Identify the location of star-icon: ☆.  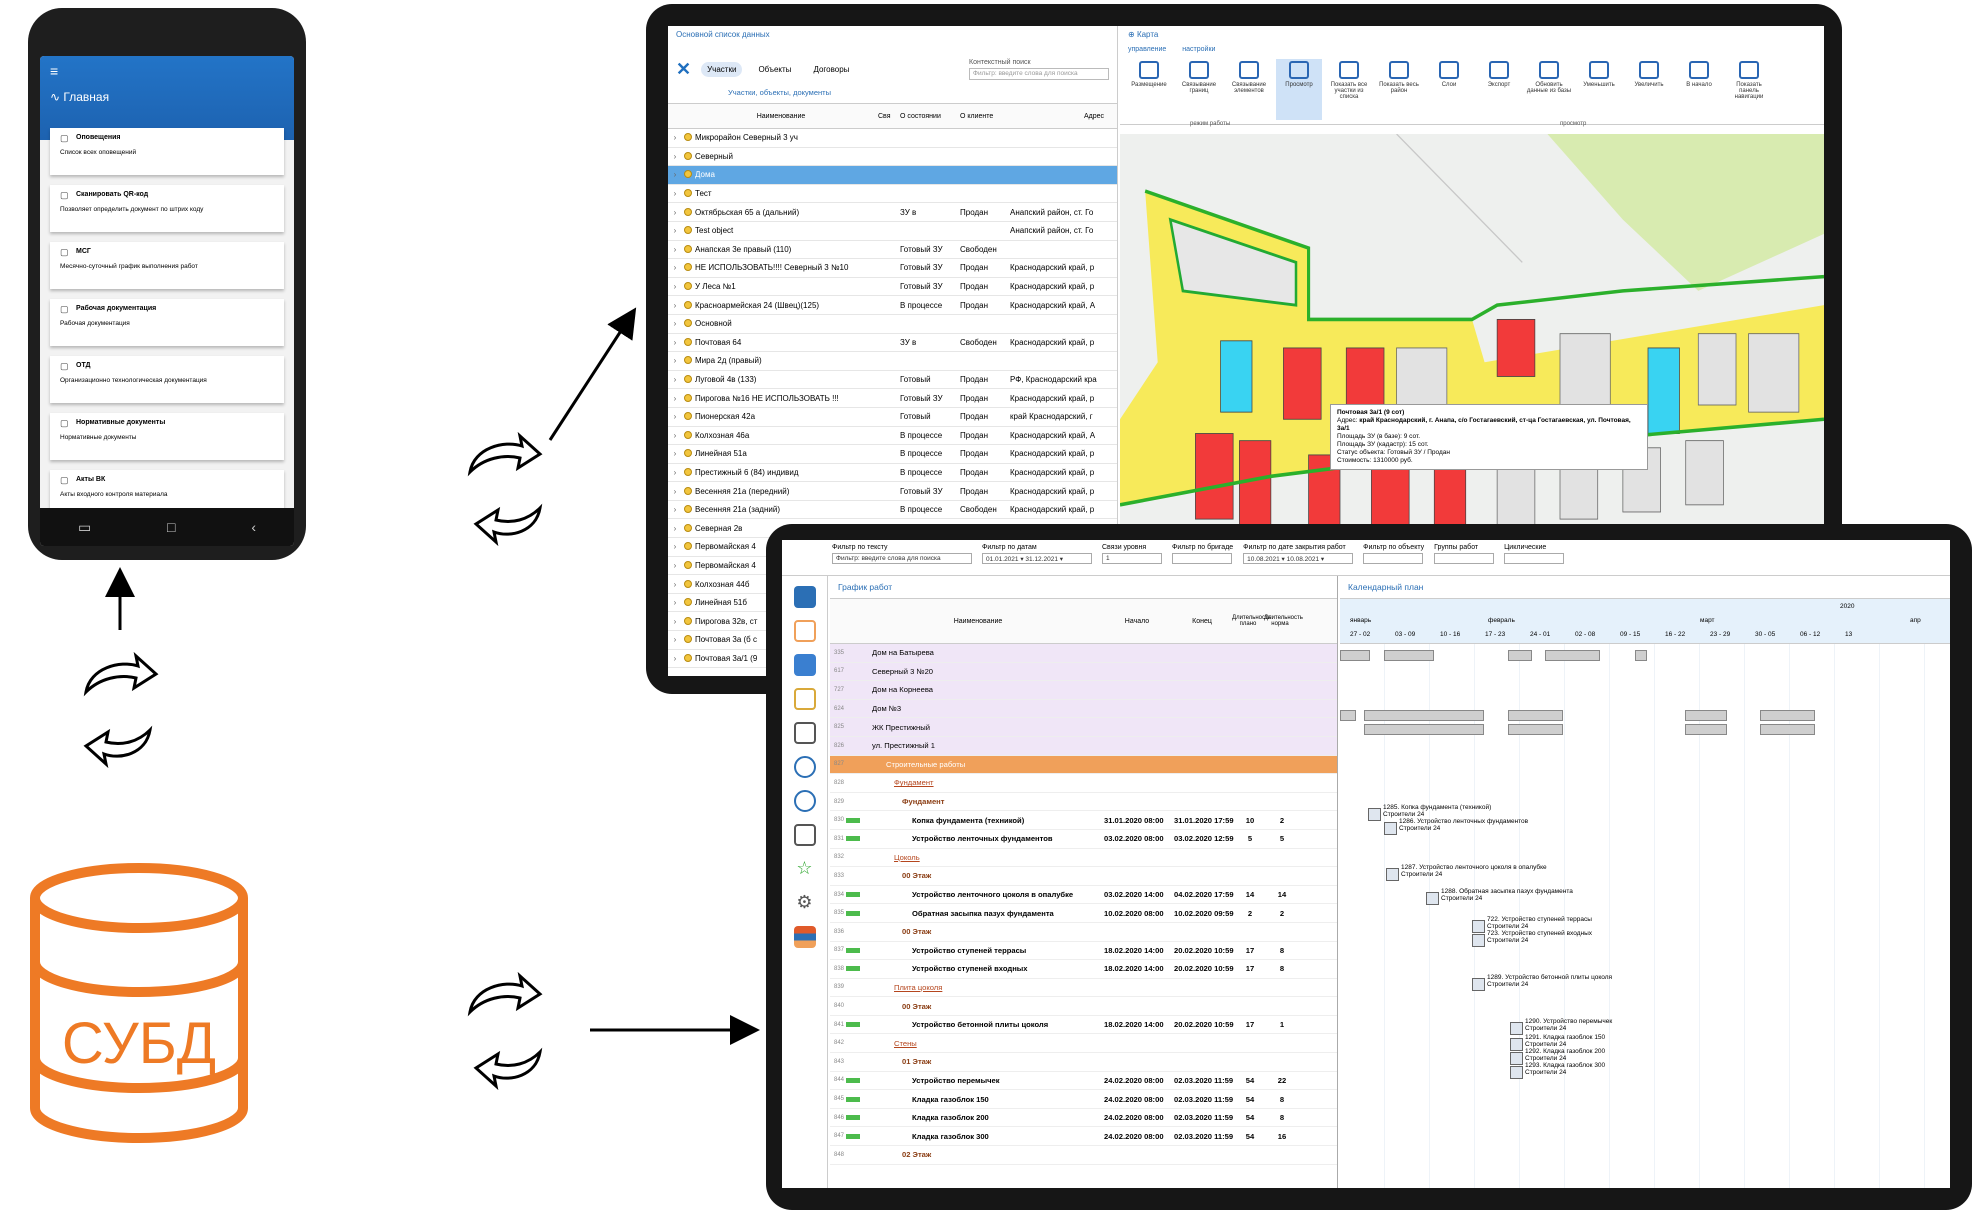
(805, 869).